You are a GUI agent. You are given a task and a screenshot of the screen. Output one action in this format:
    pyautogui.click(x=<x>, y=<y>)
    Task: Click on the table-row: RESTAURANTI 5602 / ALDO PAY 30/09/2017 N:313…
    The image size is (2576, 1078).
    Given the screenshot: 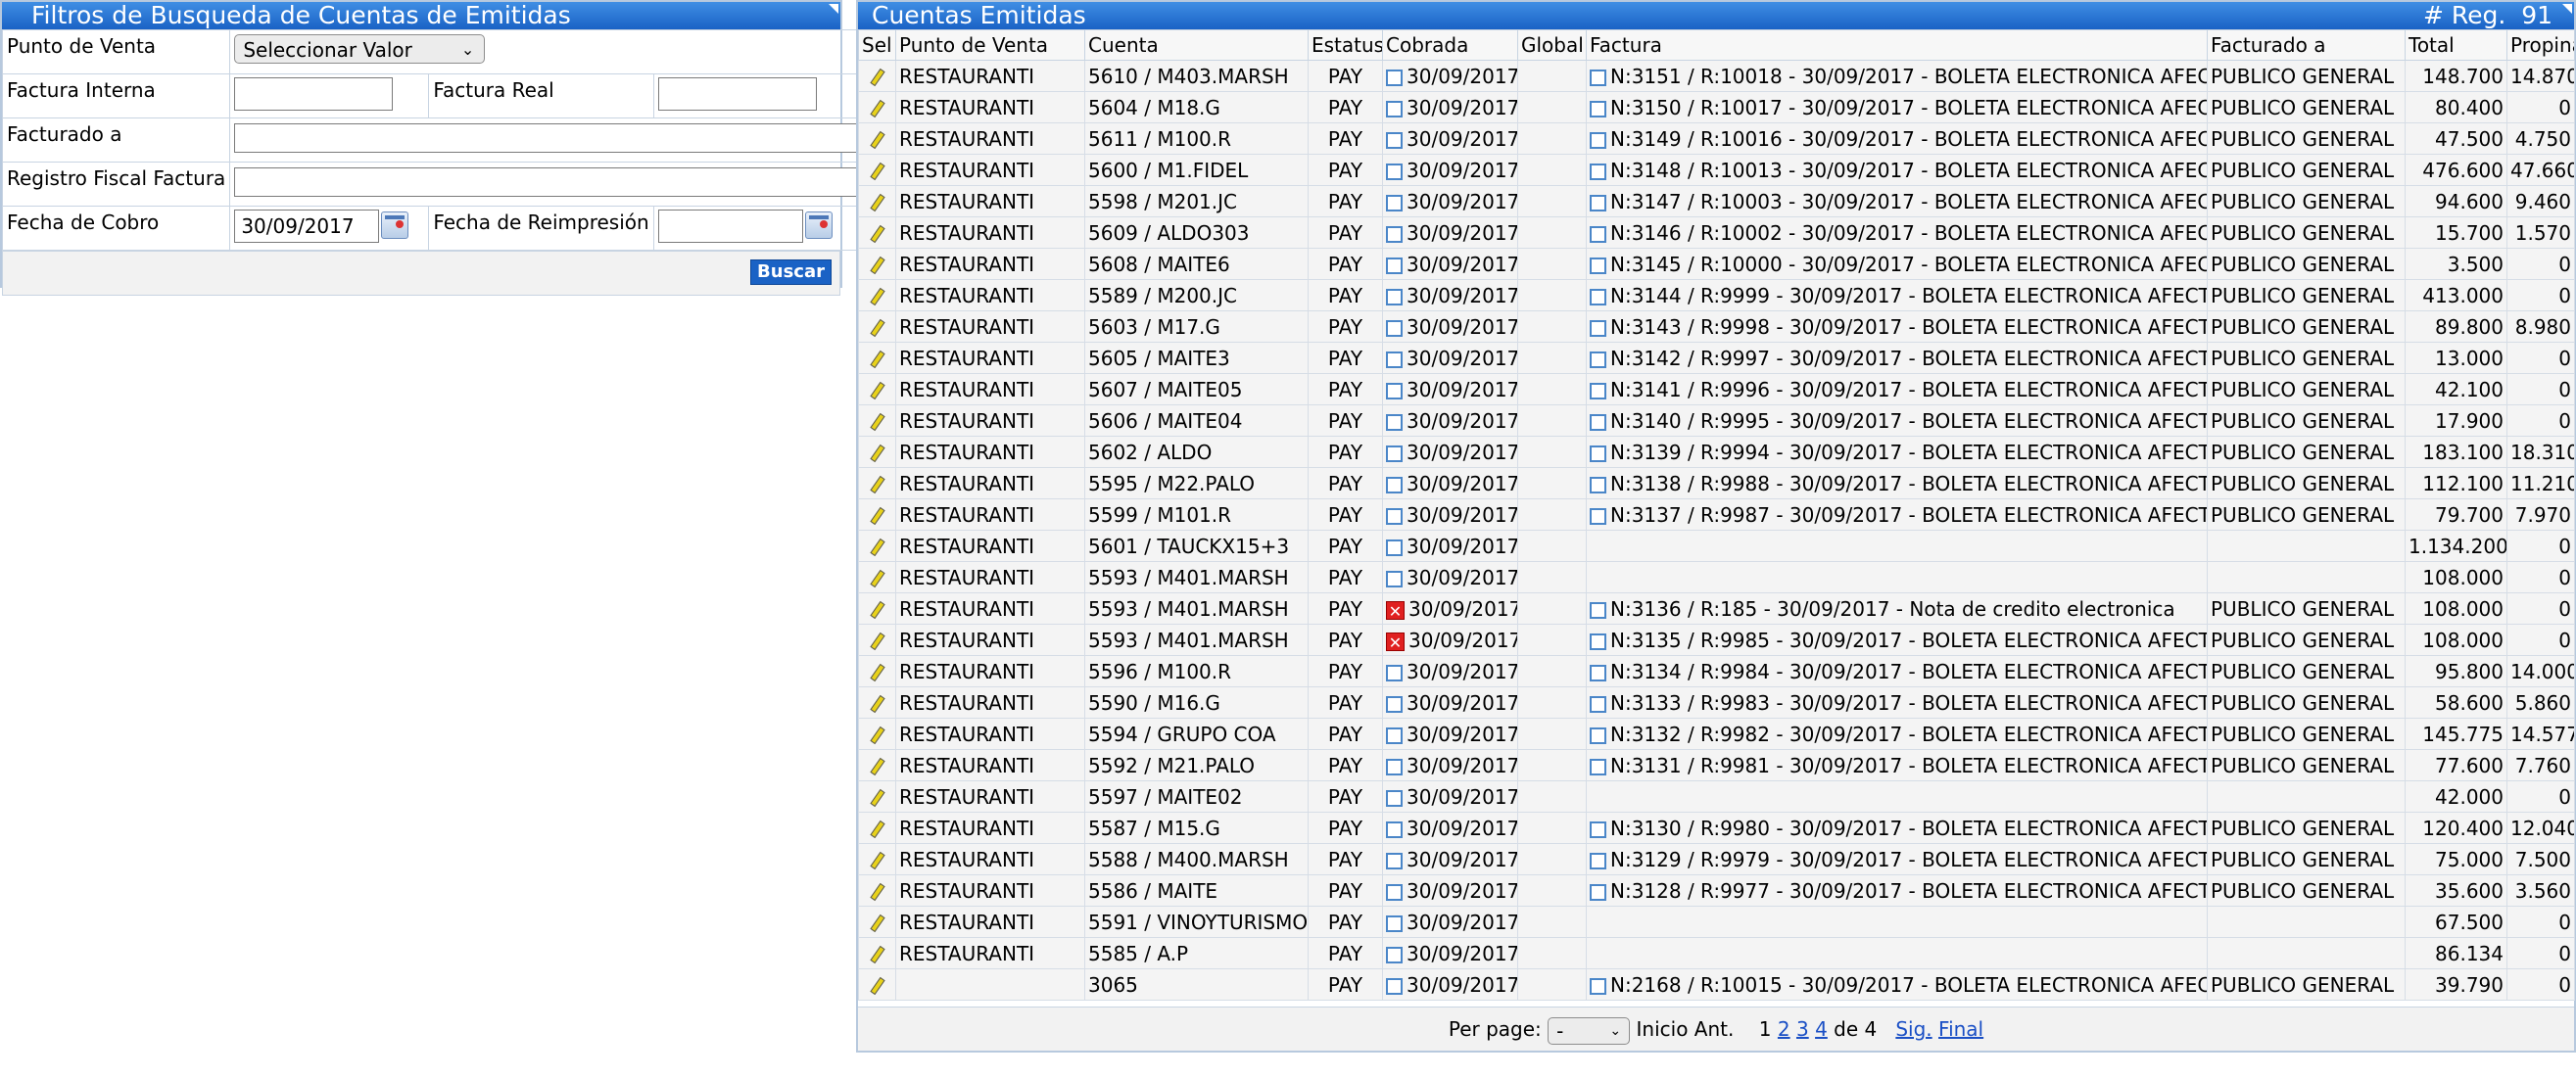 What is the action you would take?
    pyautogui.click(x=1717, y=452)
    